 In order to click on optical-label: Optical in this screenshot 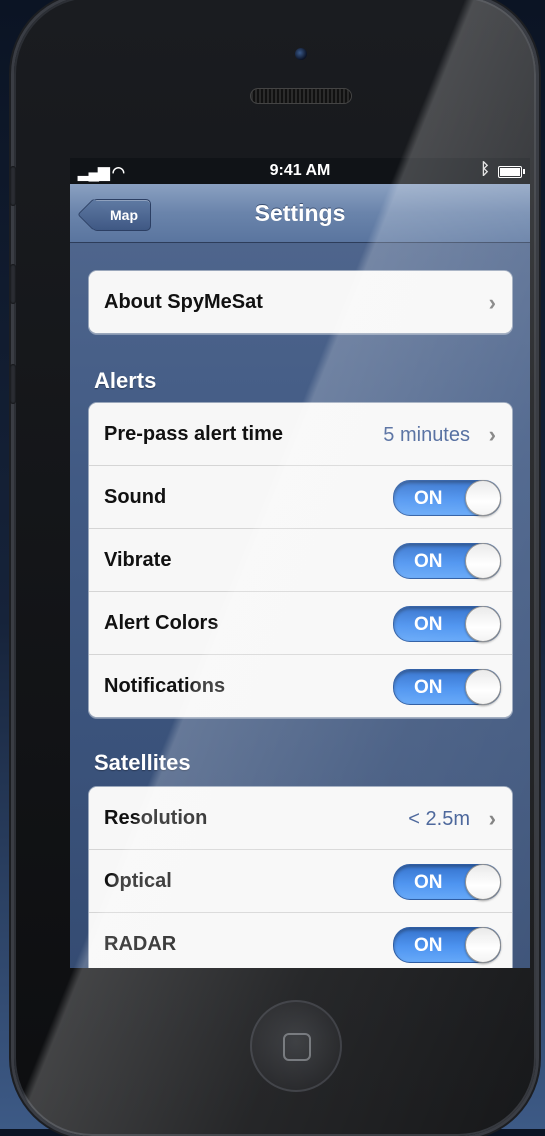, I will do `click(138, 881)`.